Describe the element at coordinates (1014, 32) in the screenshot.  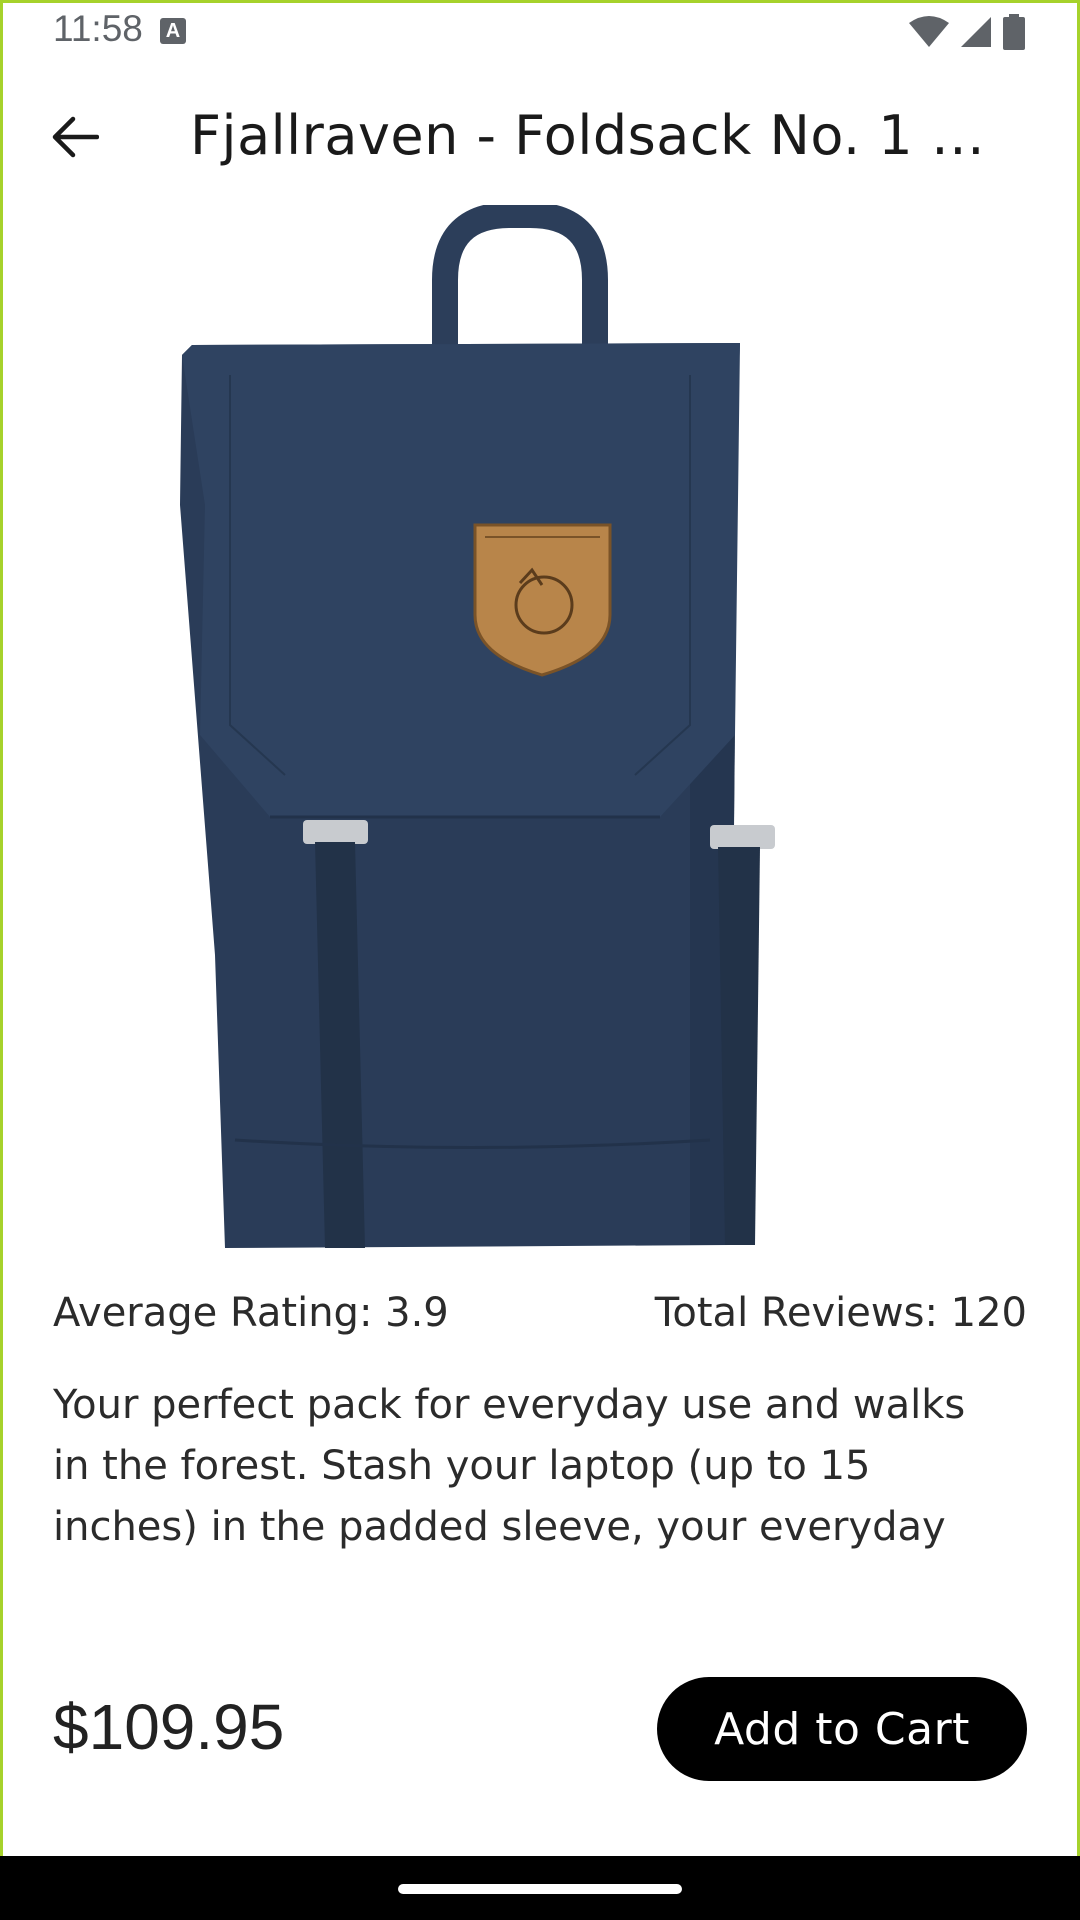
I see `battery-icon` at that location.